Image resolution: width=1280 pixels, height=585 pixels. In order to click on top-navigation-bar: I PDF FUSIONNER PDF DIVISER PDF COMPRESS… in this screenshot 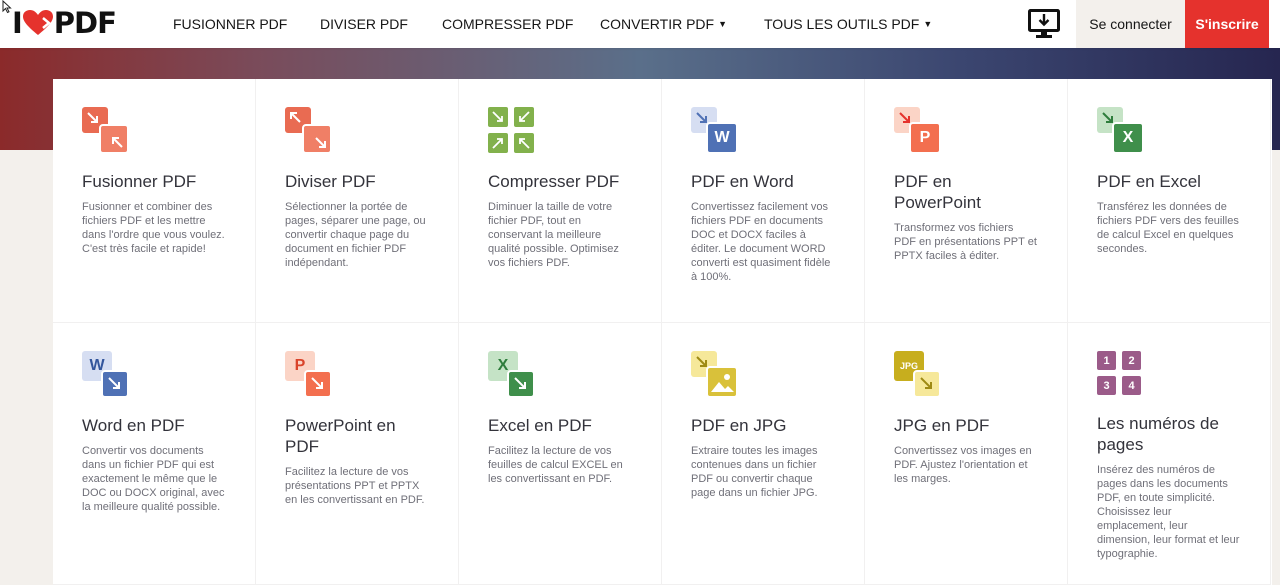, I will do `click(640, 24)`.